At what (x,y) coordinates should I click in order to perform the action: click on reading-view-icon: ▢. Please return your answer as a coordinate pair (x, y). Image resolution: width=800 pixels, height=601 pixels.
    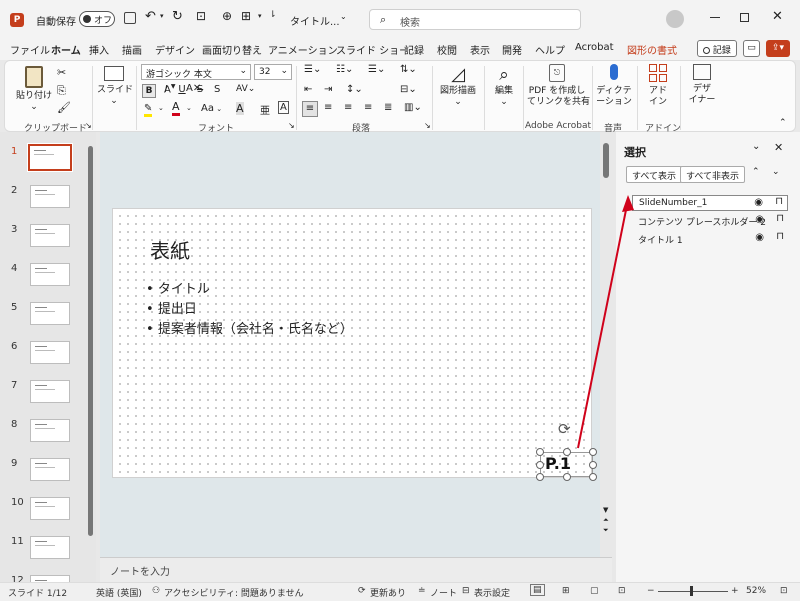
    Looking at the image, I should click on (594, 591).